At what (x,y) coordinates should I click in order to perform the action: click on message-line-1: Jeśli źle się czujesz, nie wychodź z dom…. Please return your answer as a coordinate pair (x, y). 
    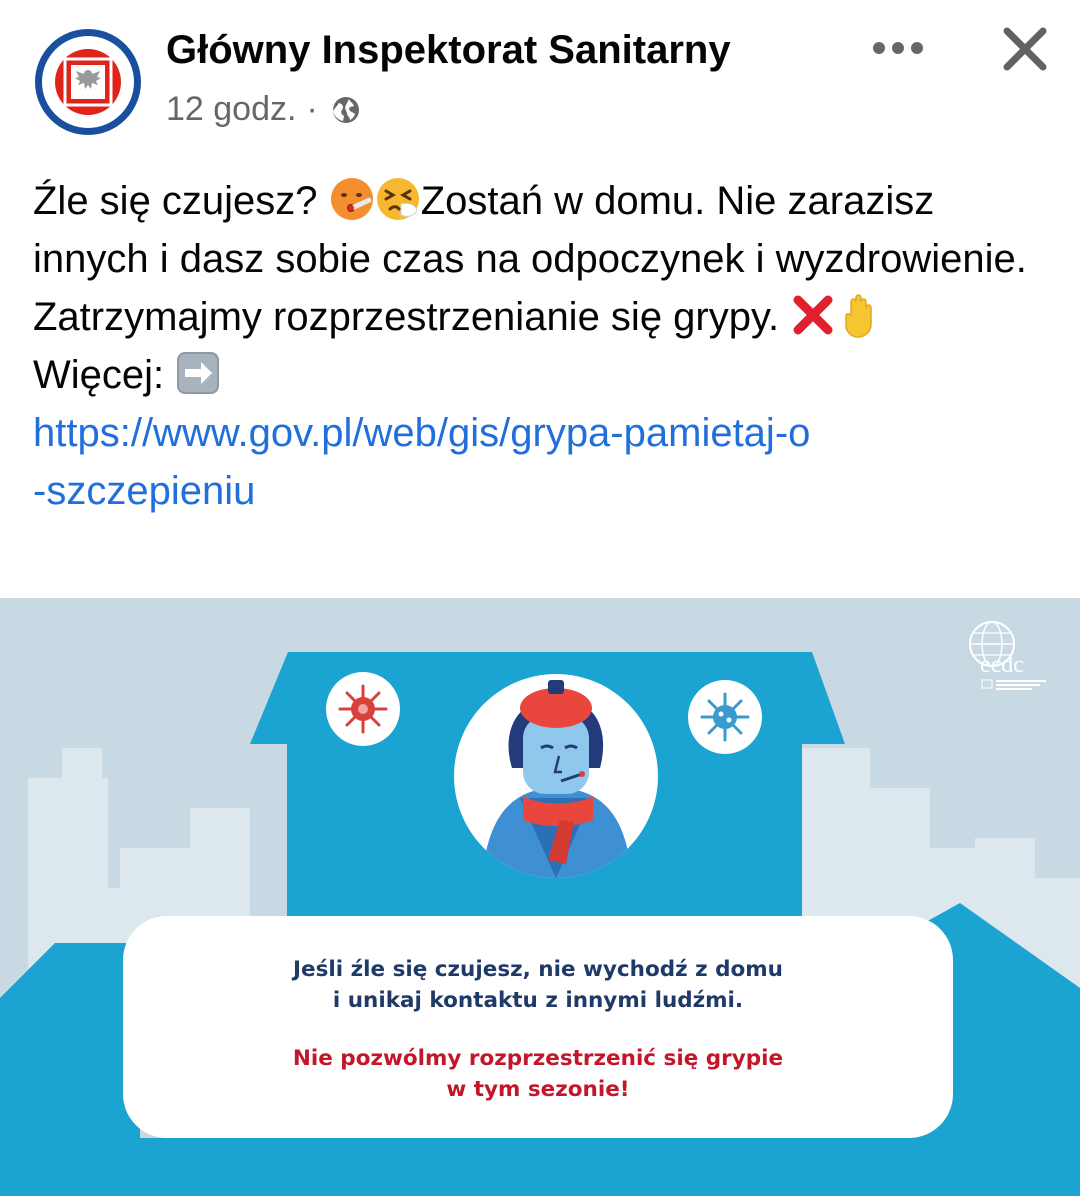
    Looking at the image, I should click on (538, 969).